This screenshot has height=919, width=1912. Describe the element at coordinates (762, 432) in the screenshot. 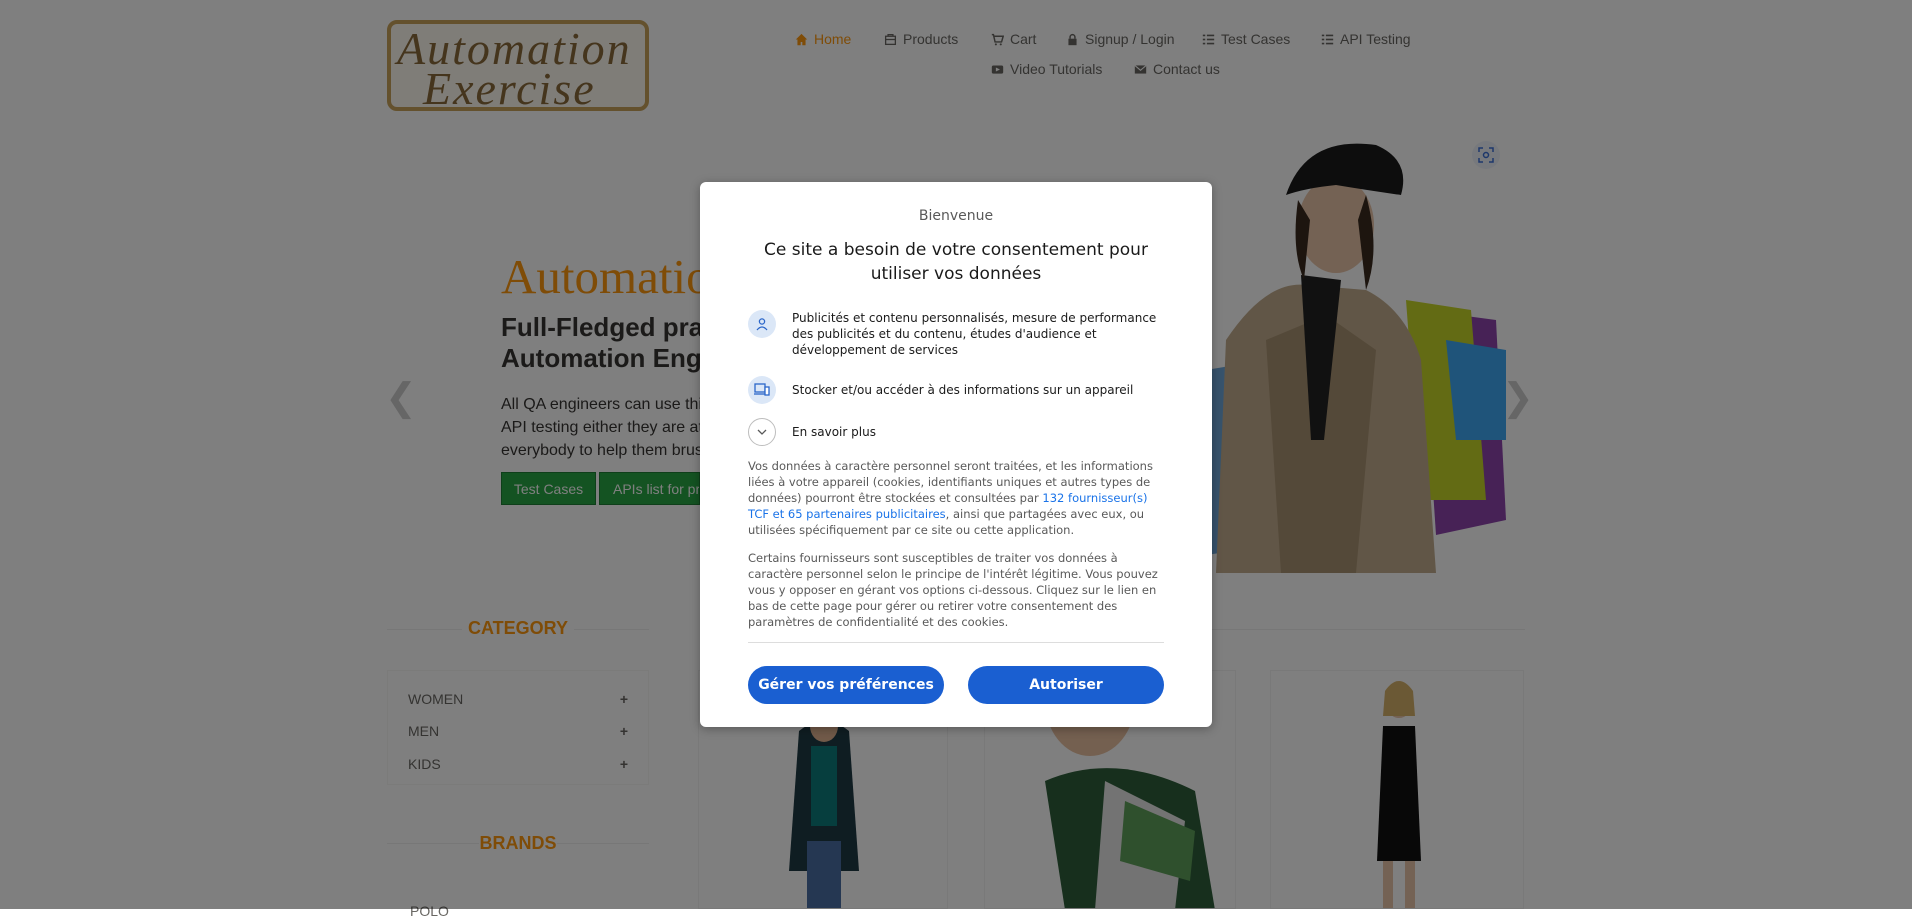

I see `chevron-down-icon` at that location.